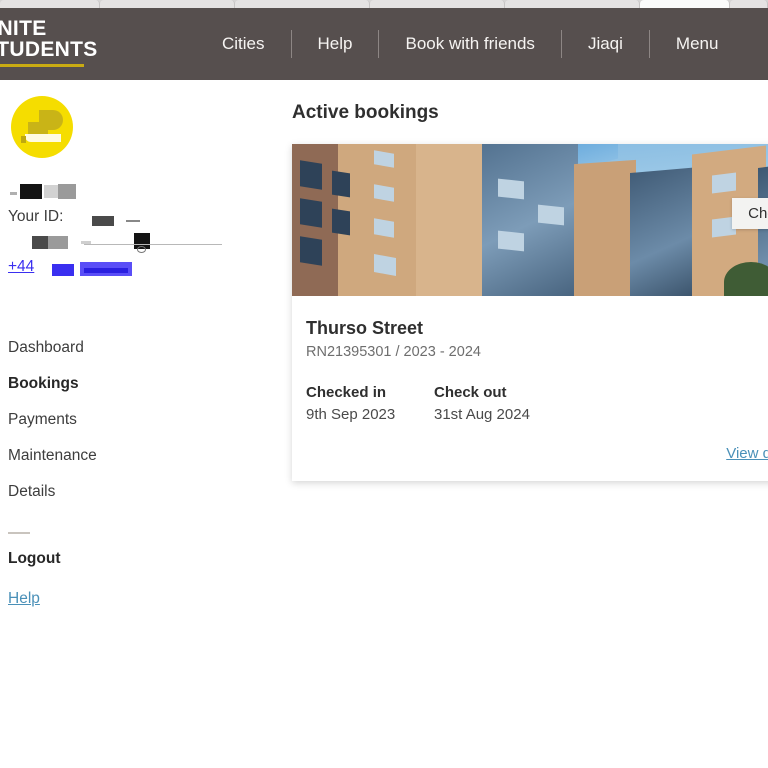  What do you see at coordinates (149, 456) in the screenshot?
I see `sidebar-item-maintenance: Maintenance` at bounding box center [149, 456].